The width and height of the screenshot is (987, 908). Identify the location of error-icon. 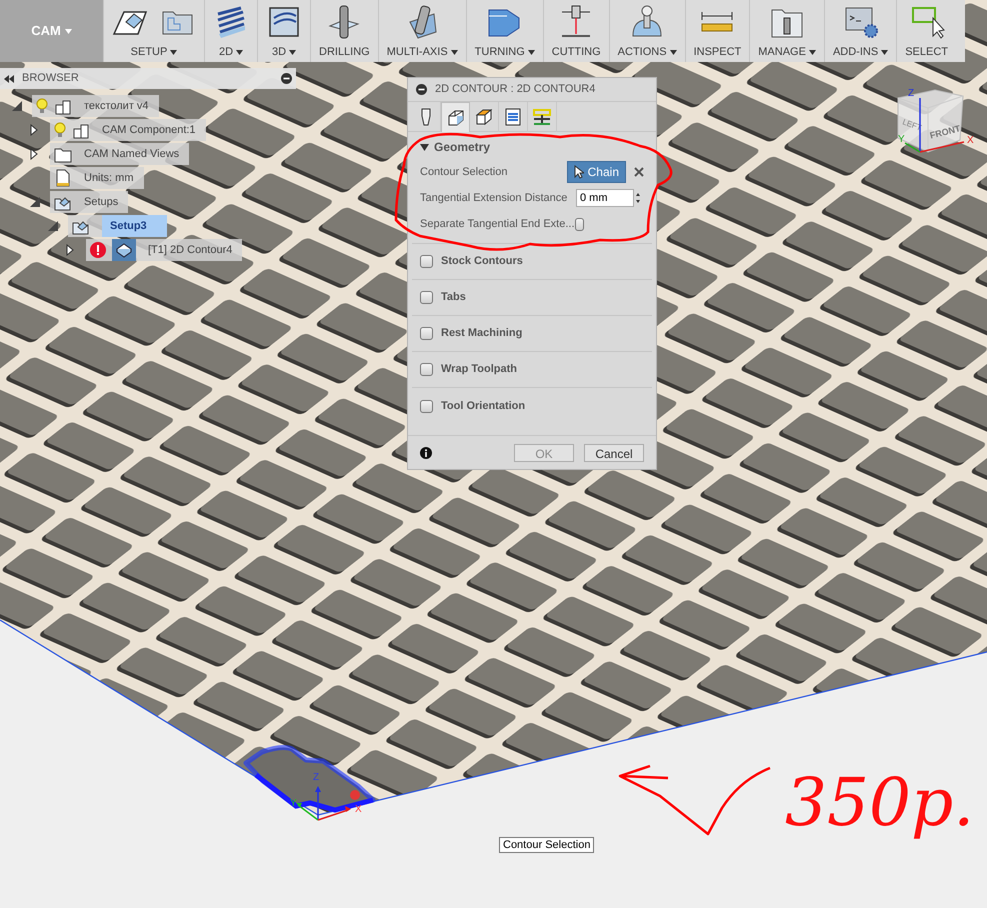
(98, 250).